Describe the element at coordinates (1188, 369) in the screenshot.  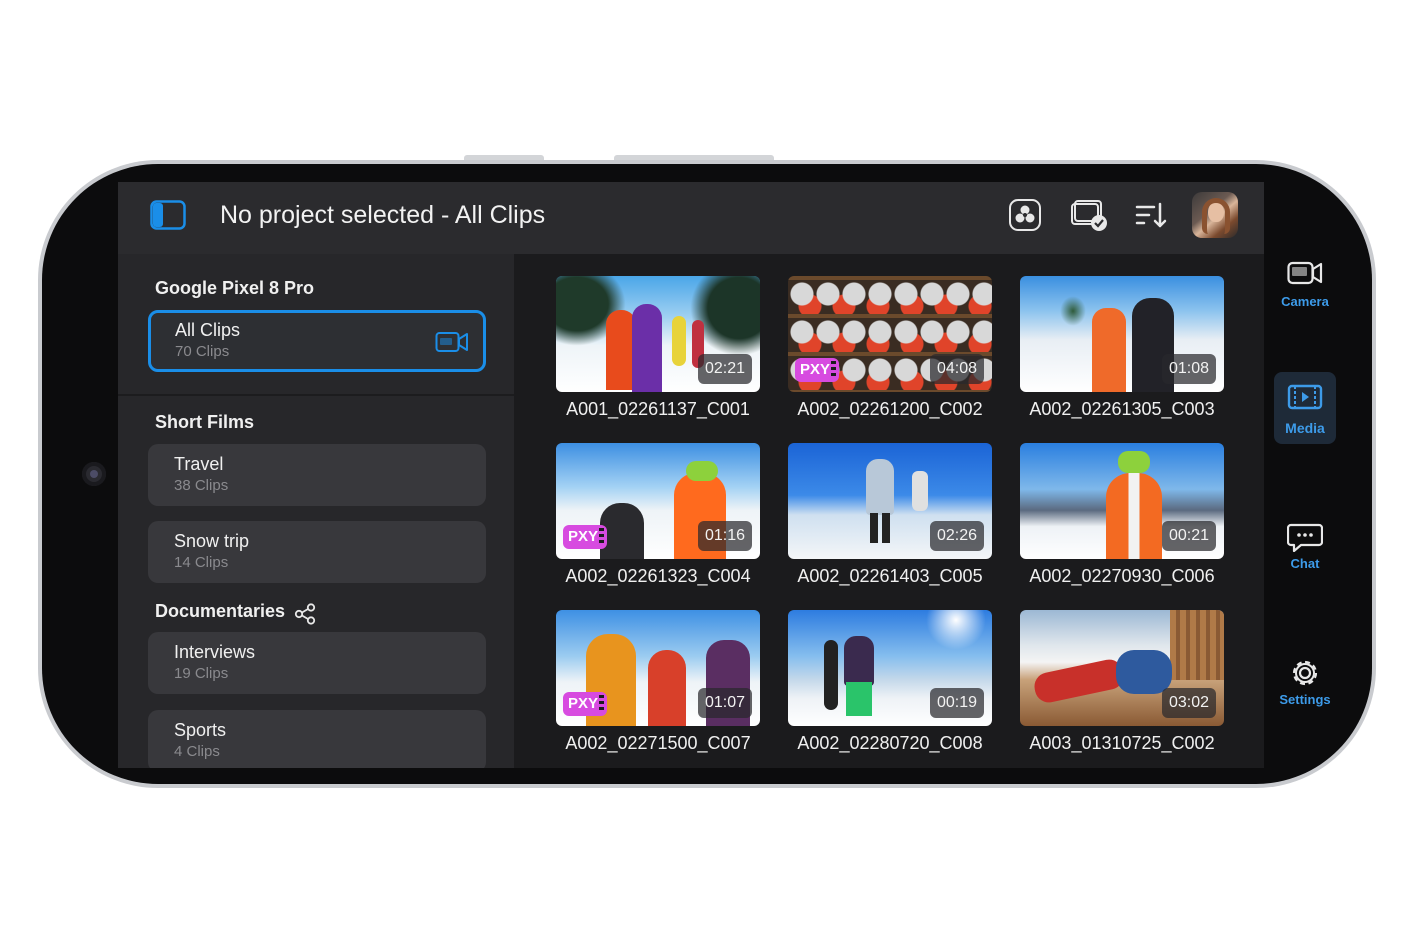
I see `clip-duration: 01:08` at that location.